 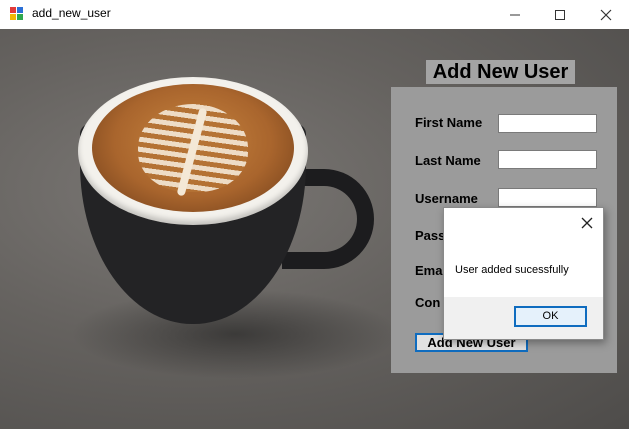 I want to click on last-name-label: Last Name, so click(x=448, y=160).